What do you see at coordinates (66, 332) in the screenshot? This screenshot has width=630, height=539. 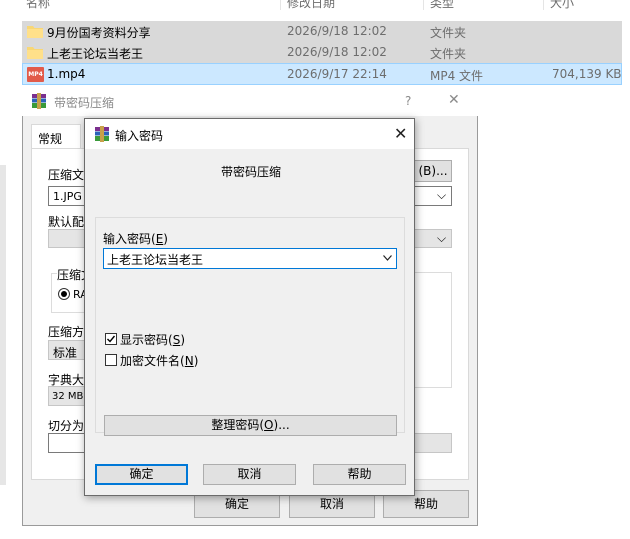 I see `method-label: 压缩方` at bounding box center [66, 332].